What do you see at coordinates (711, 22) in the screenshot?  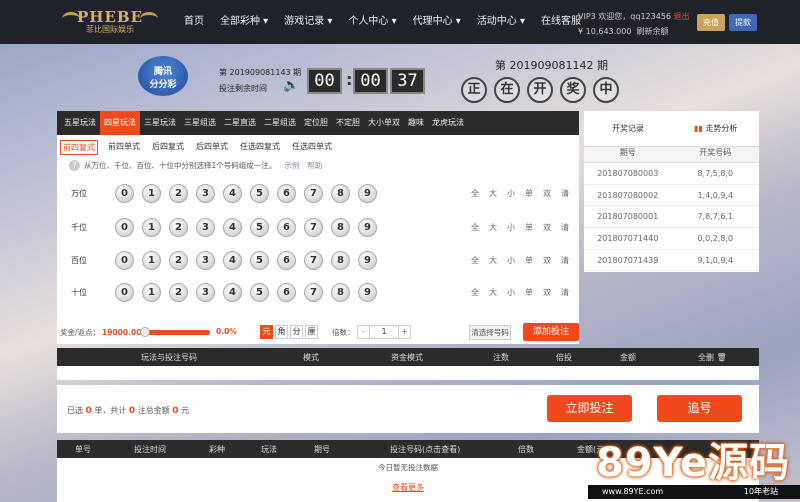 I see `charge-button: 充值` at bounding box center [711, 22].